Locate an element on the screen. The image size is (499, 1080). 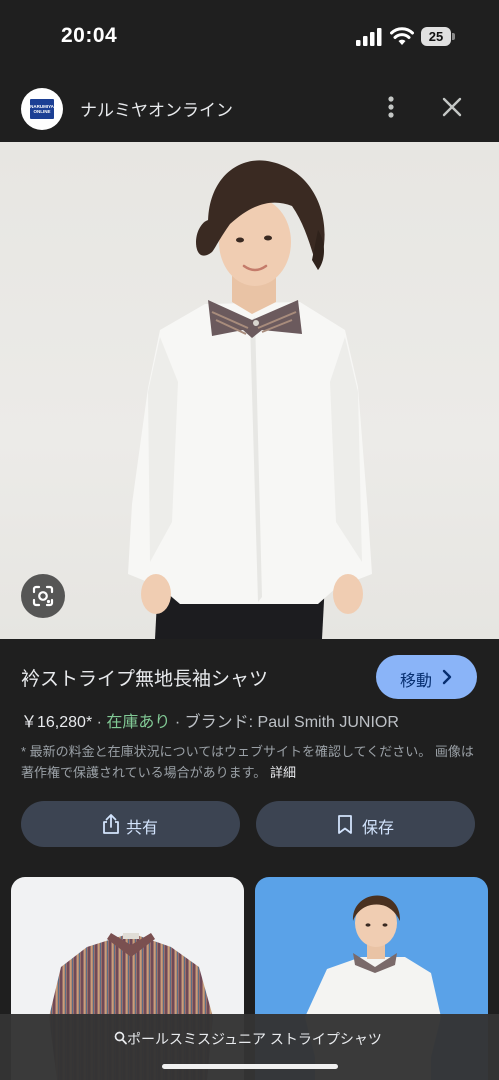
search-bar: ポールスミスジュニア ストライプシャツ is located at coordinates (249, 1047).